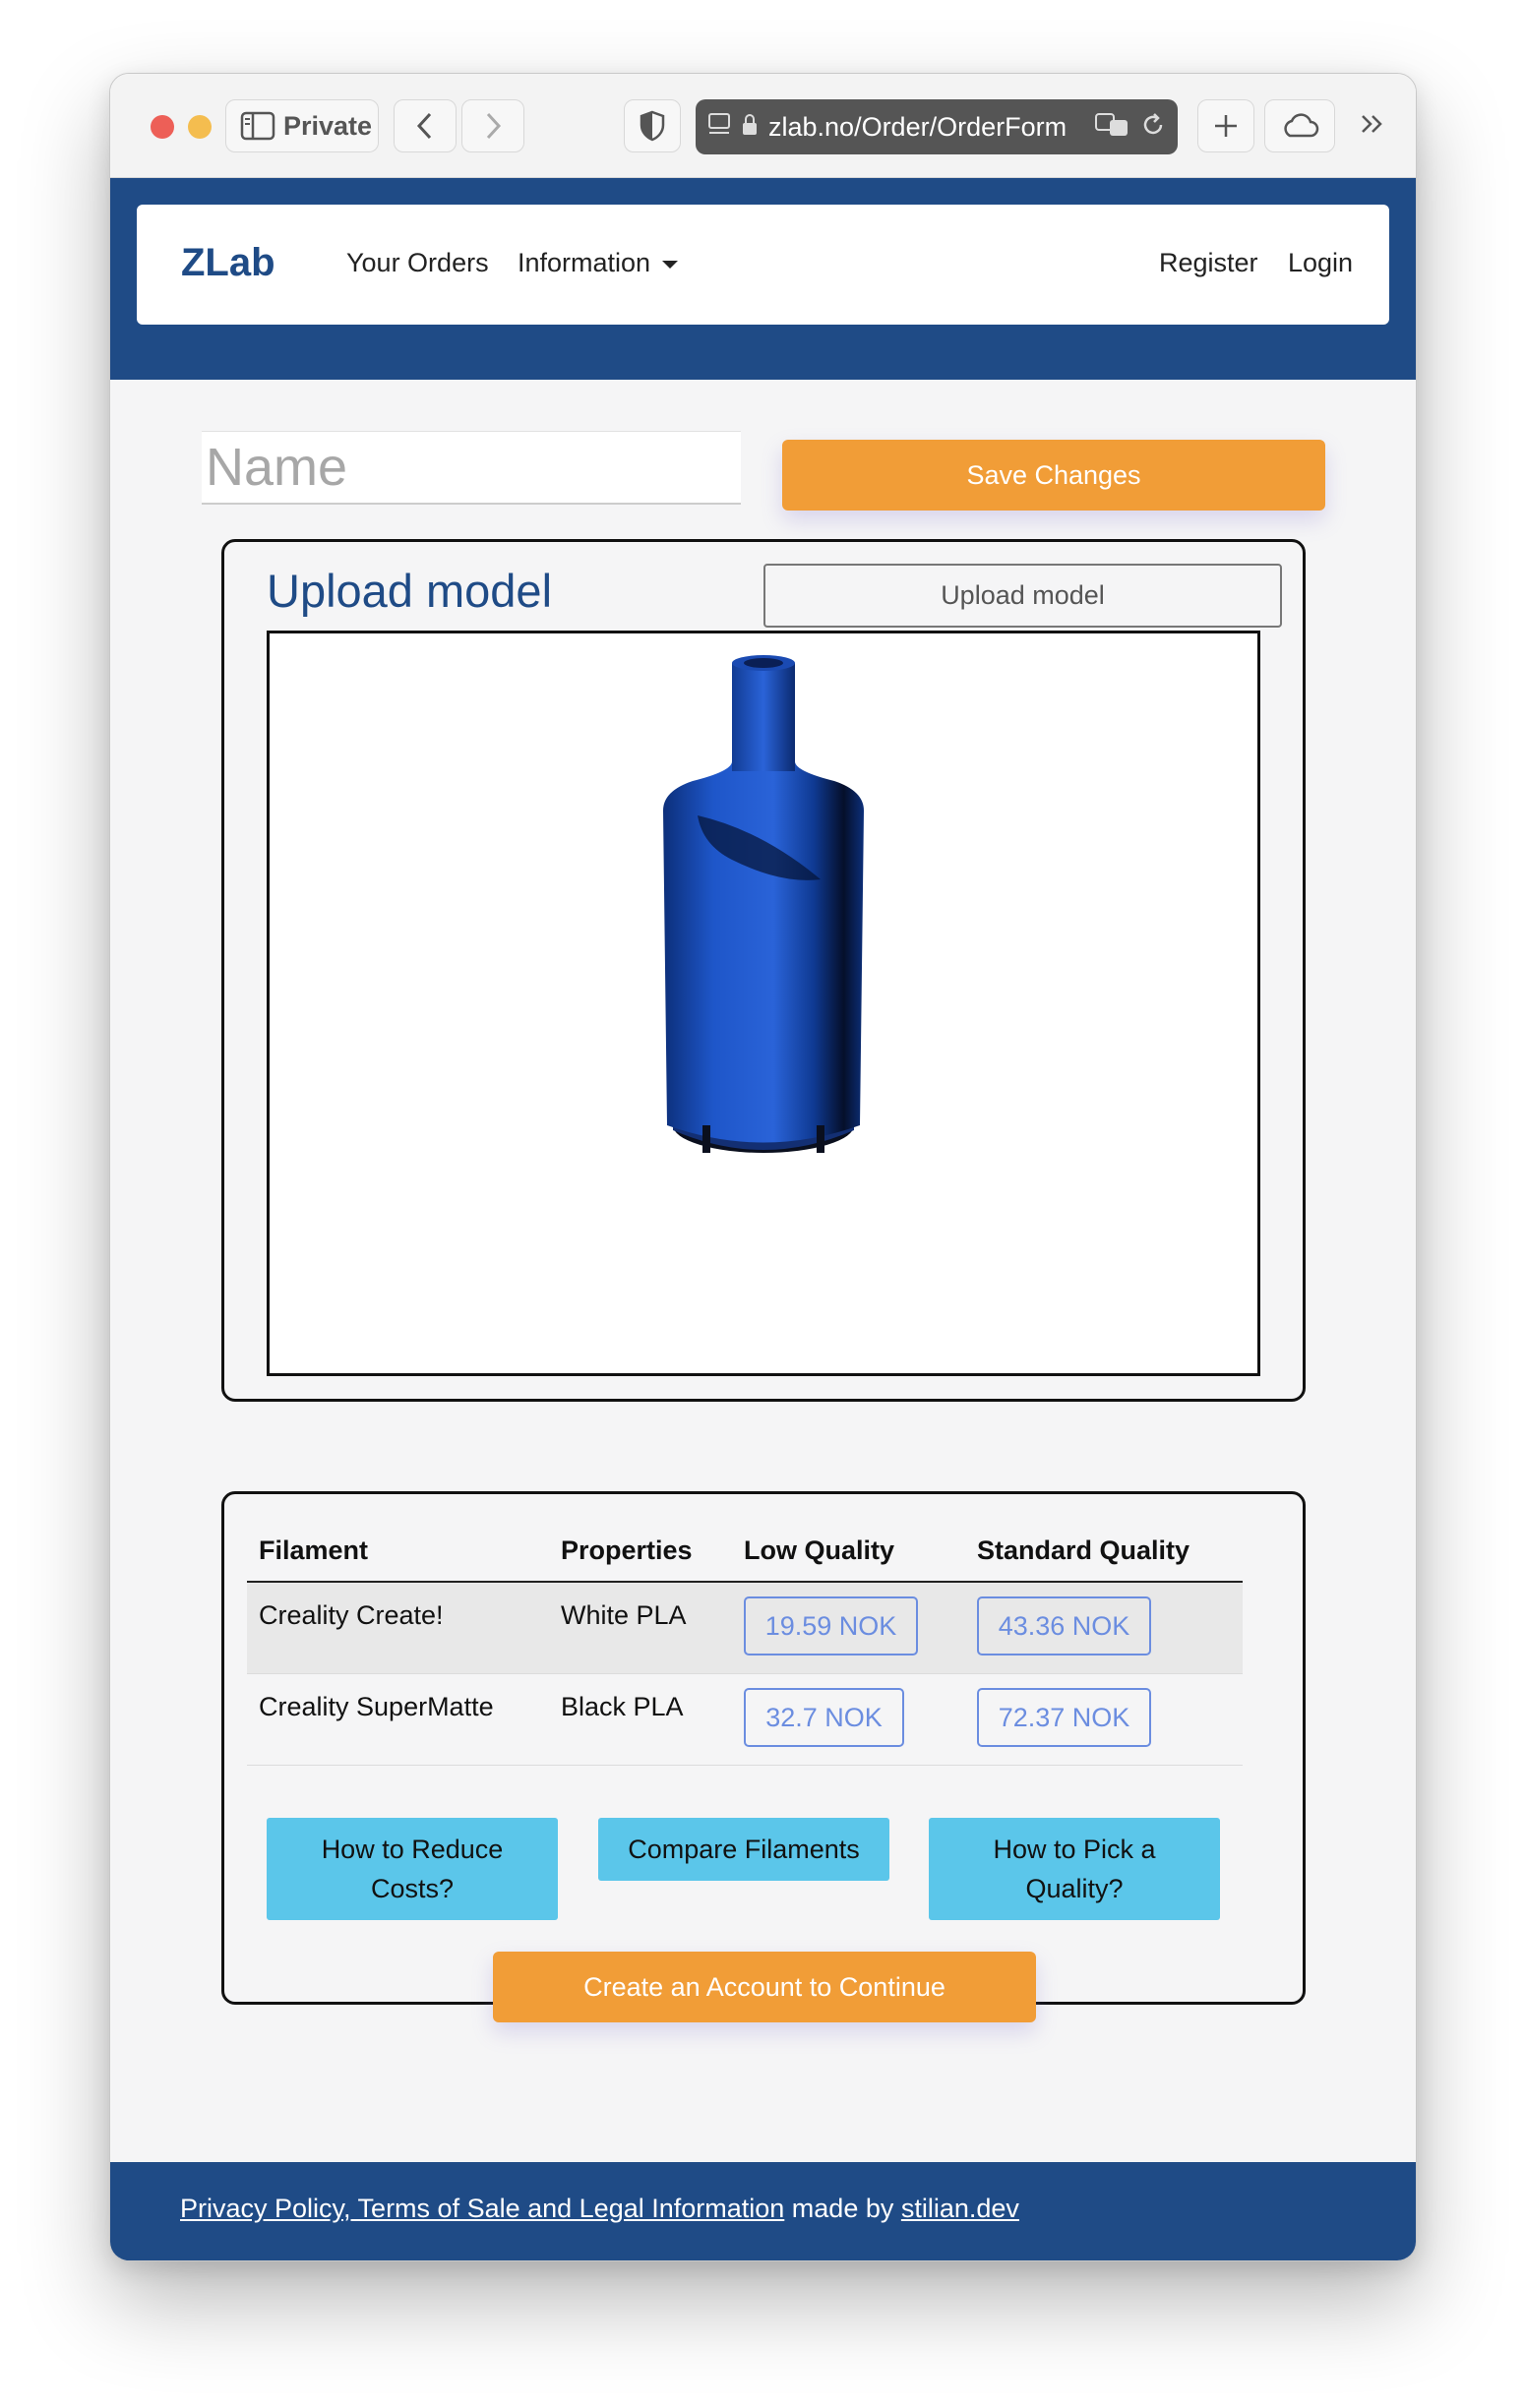 Image resolution: width=1525 pixels, height=2408 pixels. What do you see at coordinates (670, 264) in the screenshot?
I see `caret-down-icon` at bounding box center [670, 264].